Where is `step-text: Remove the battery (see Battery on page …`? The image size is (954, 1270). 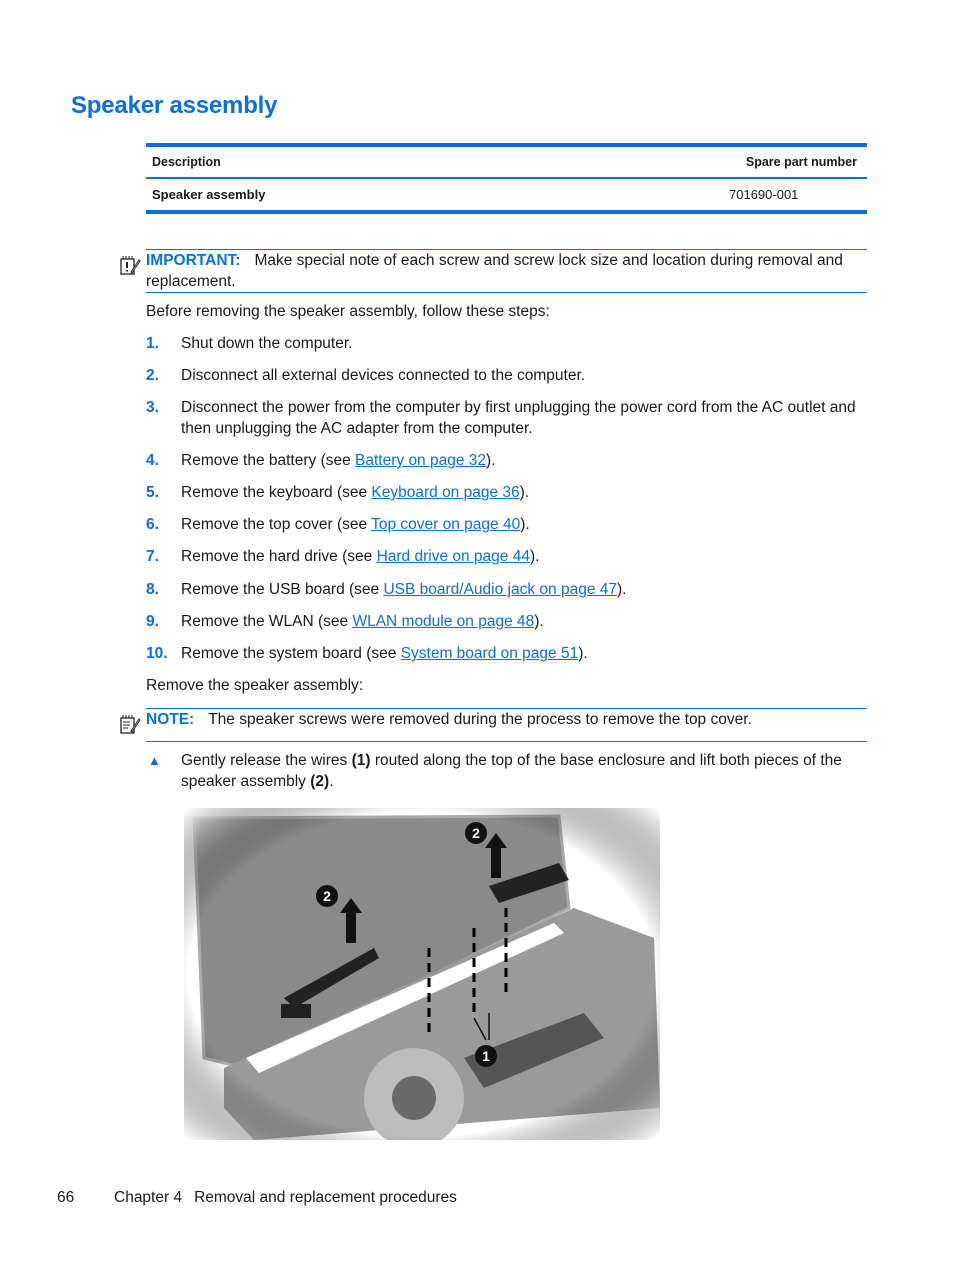
step-text: Remove the battery (see Battery on page … is located at coordinates (526, 460).